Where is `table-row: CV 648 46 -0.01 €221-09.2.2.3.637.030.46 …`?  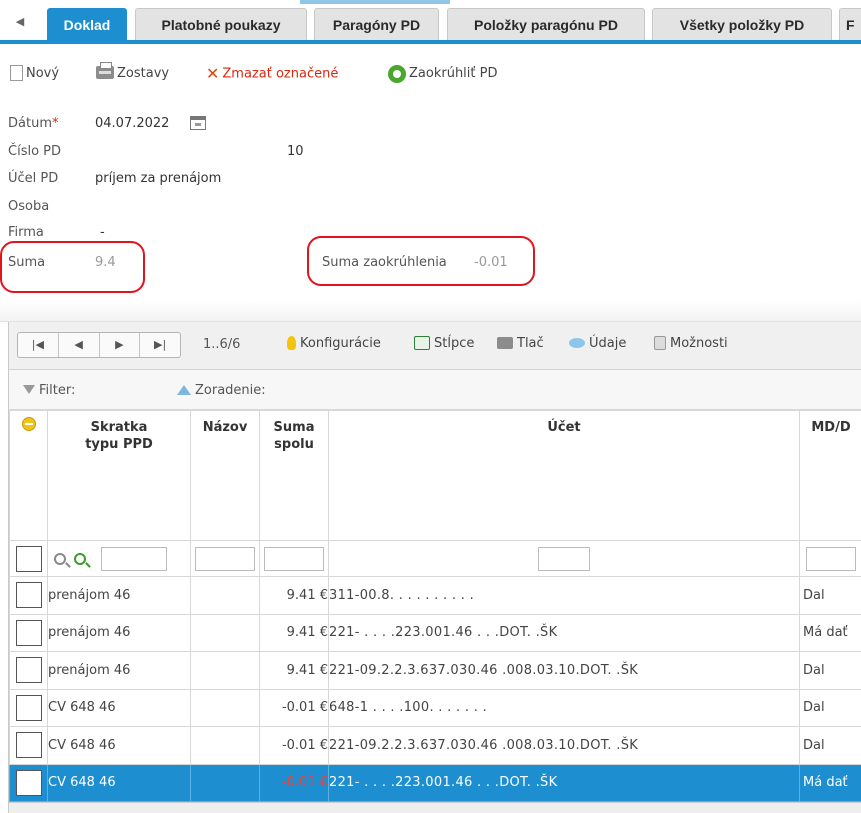 table-row: CV 648 46 -0.01 €221-09.2.2.3.637.030.46 … is located at coordinates (435, 745).